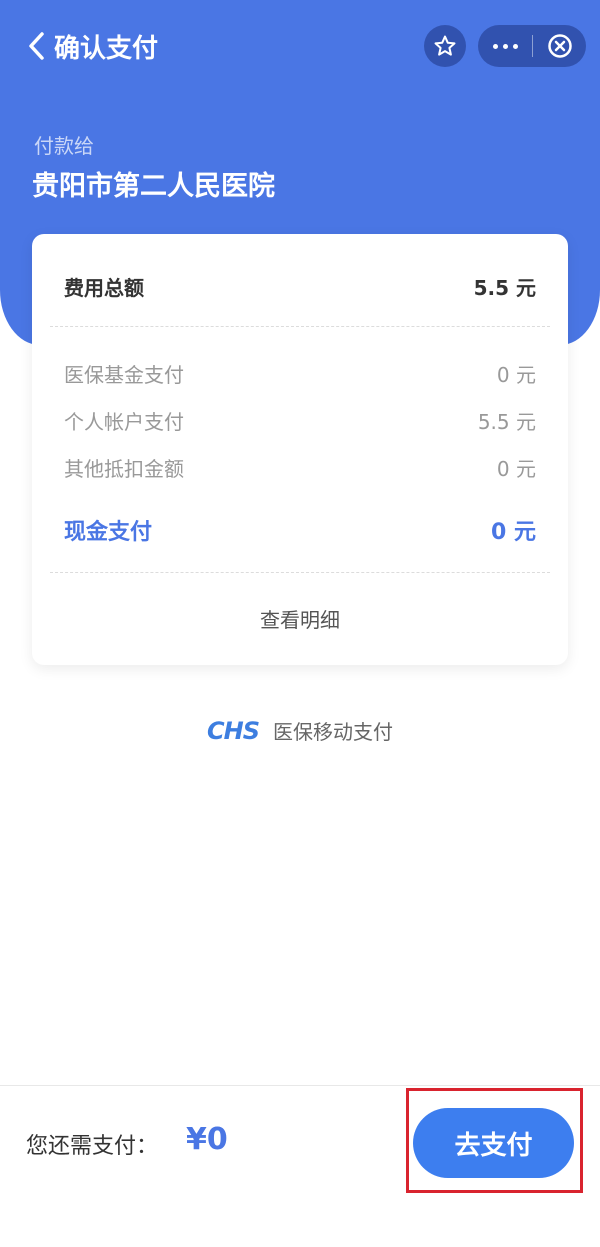 The image size is (600, 1247). What do you see at coordinates (106, 48) in the screenshot?
I see `page-title: 确认支付` at bounding box center [106, 48].